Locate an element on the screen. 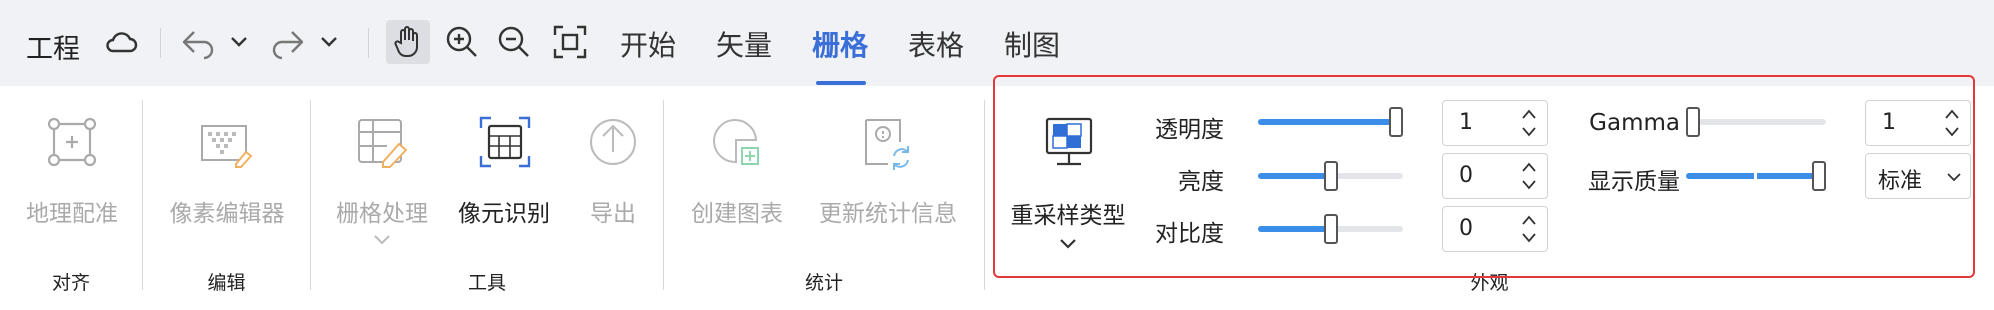 The height and width of the screenshot is (310, 1994). create-chart-icon is located at coordinates (738, 143).